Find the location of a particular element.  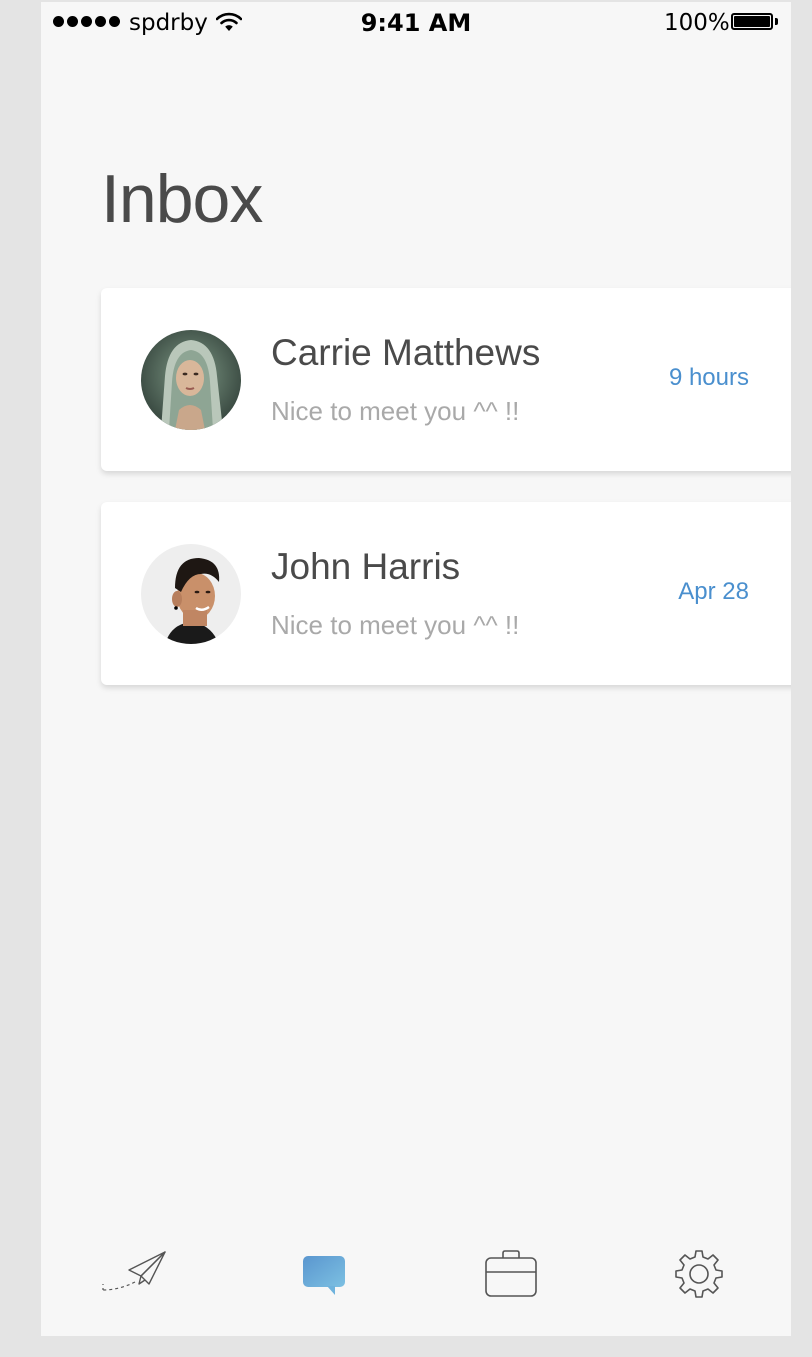

gear-icon is located at coordinates (699, 1277).